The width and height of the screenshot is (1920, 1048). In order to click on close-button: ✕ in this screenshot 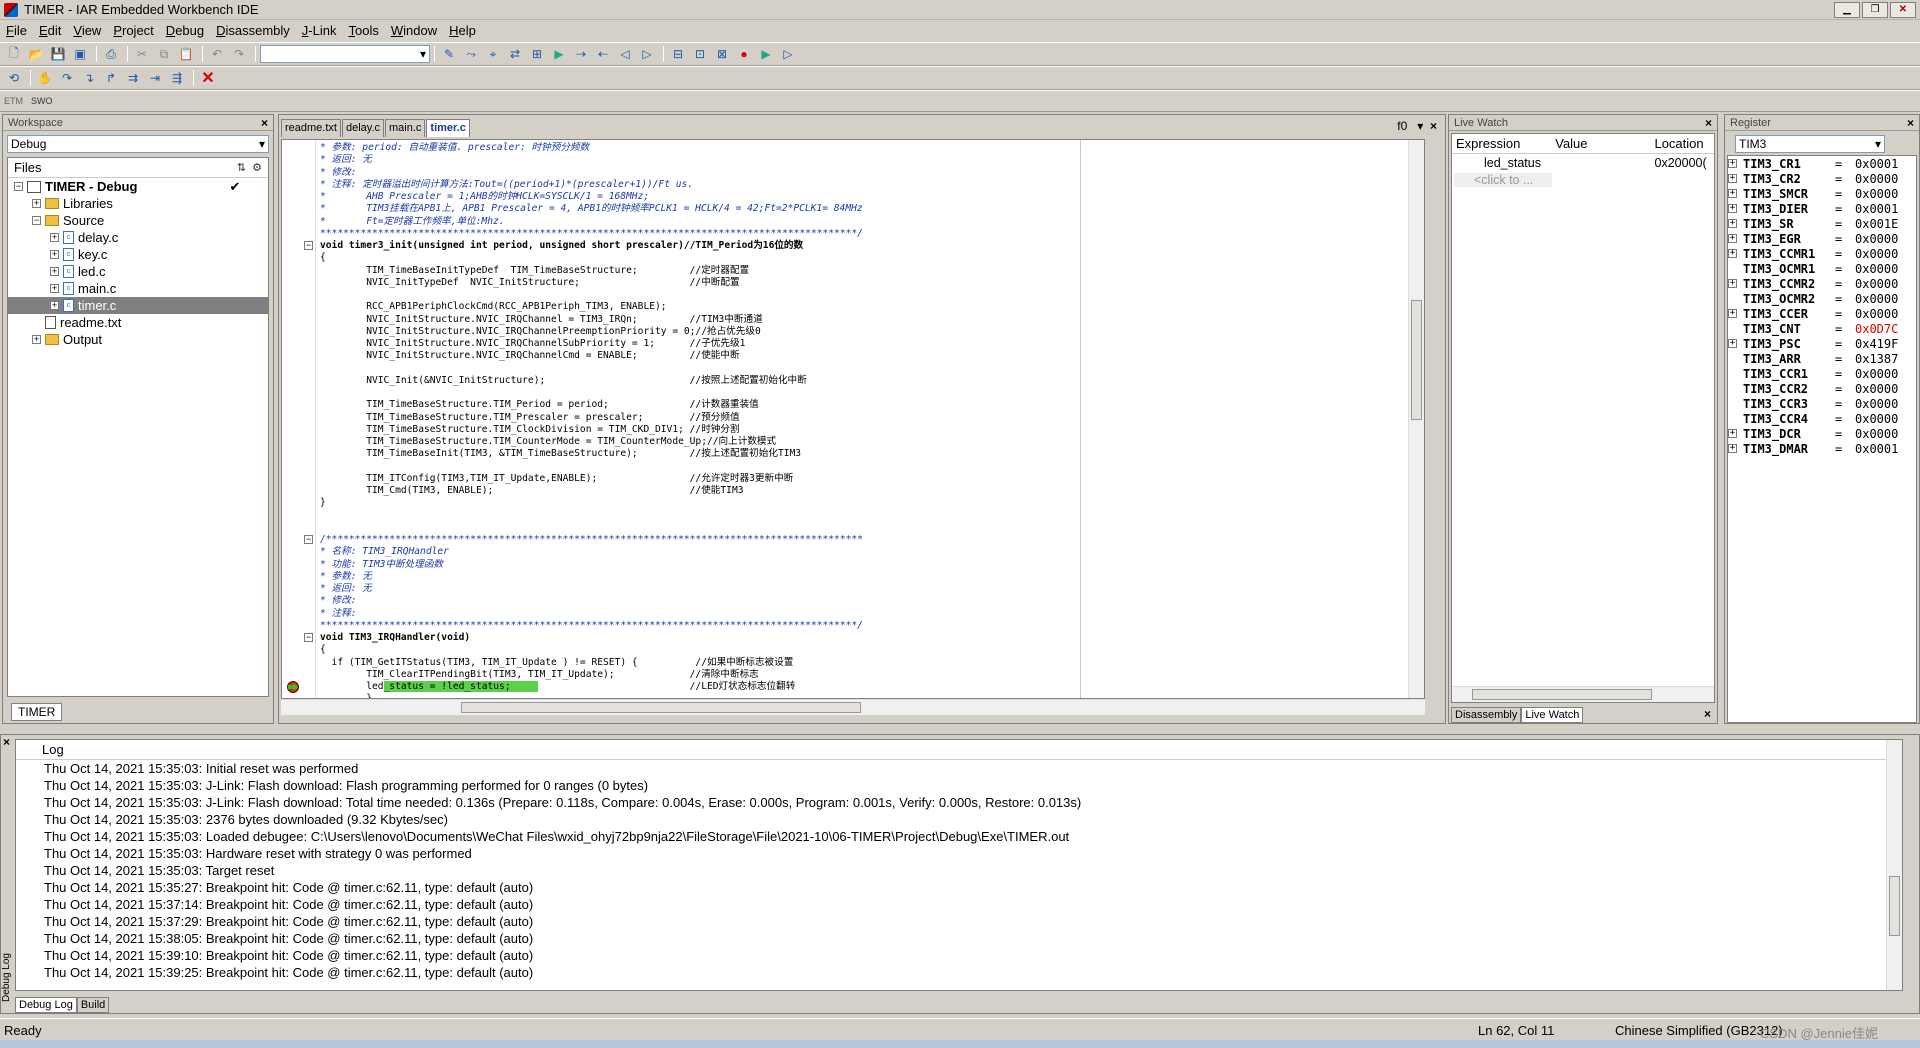, I will do `click(1903, 10)`.